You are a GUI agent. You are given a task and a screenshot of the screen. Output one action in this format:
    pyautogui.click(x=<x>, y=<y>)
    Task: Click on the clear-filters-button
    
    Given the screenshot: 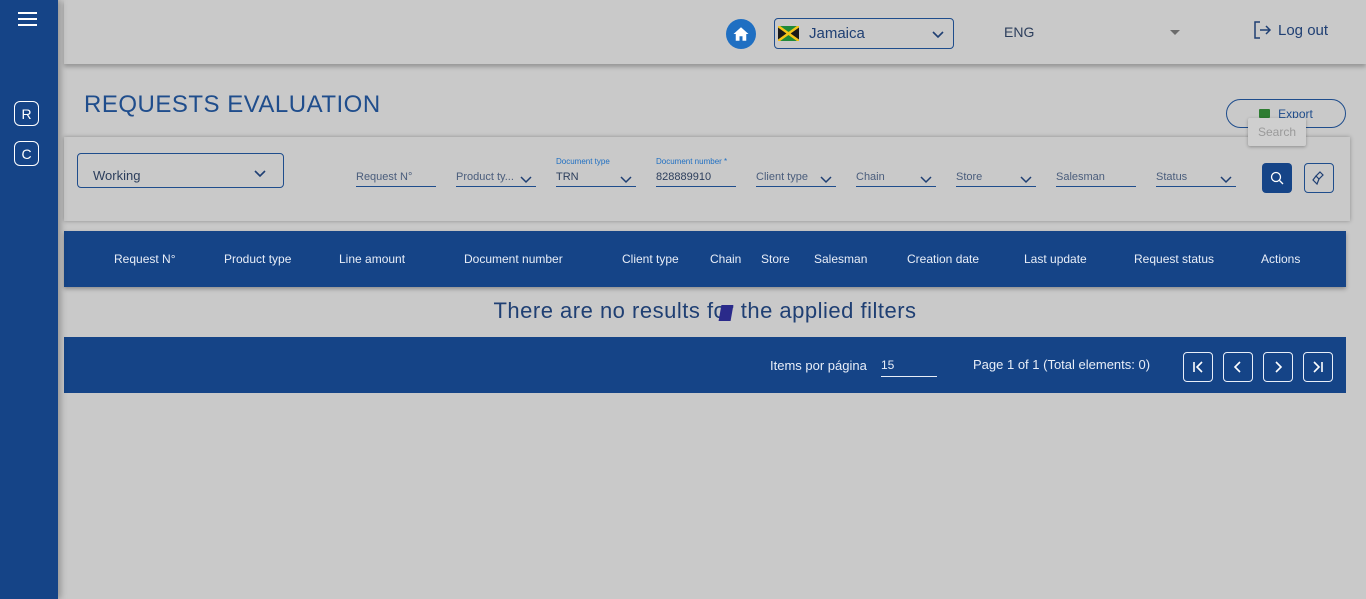 What is the action you would take?
    pyautogui.click(x=1319, y=178)
    